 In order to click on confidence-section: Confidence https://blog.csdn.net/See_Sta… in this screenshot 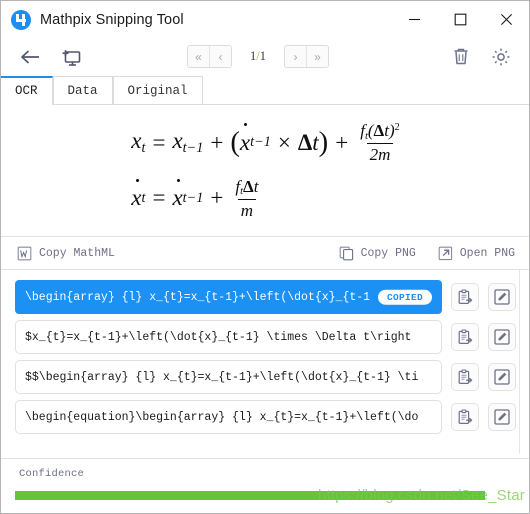, I will do `click(265, 486)`.